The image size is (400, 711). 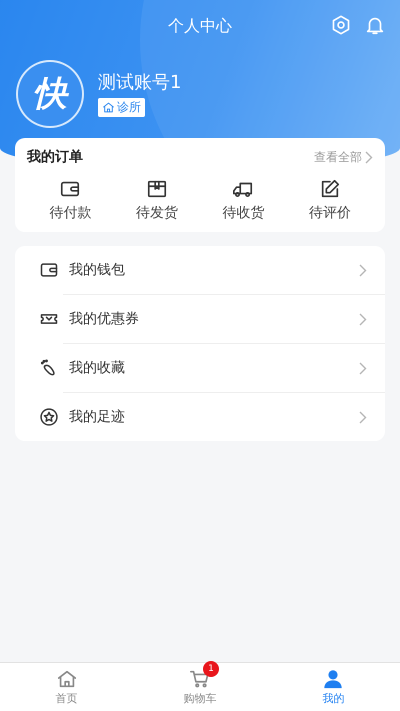 I want to click on avatar-logo: 快, so click(x=50, y=94).